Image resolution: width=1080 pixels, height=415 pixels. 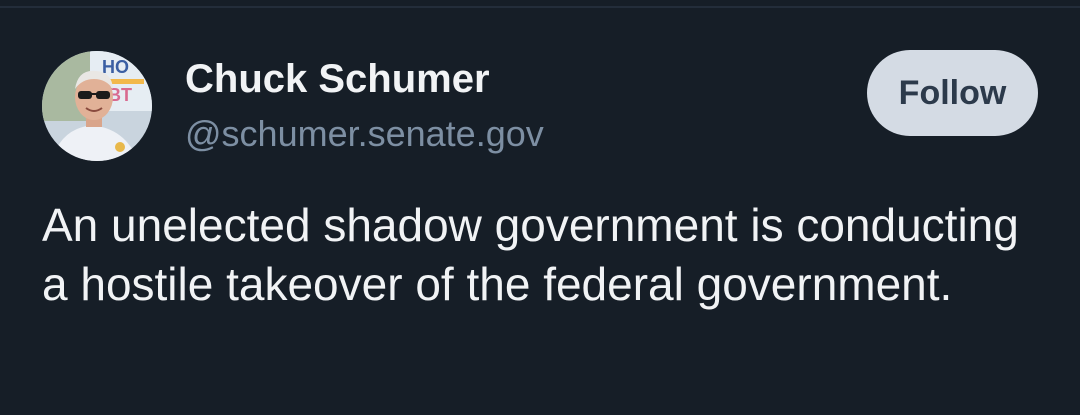 What do you see at coordinates (364, 134) in the screenshot?
I see `author-handle: @schumer.senate.gov` at bounding box center [364, 134].